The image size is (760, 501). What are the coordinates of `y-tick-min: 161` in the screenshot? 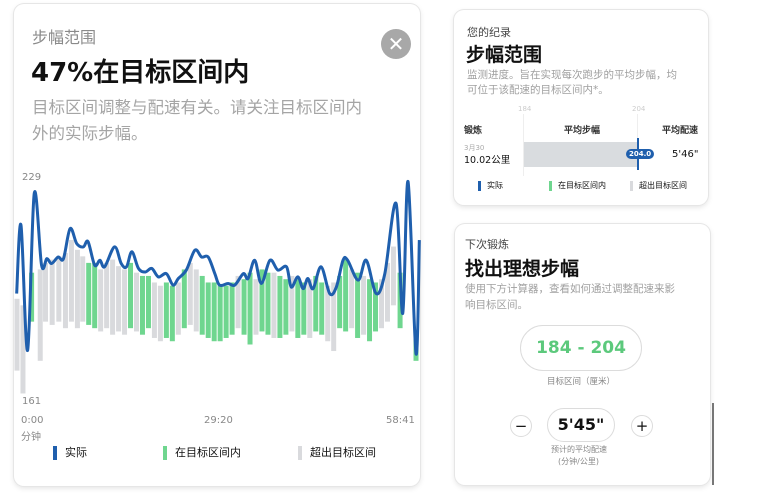 It's located at (32, 401).